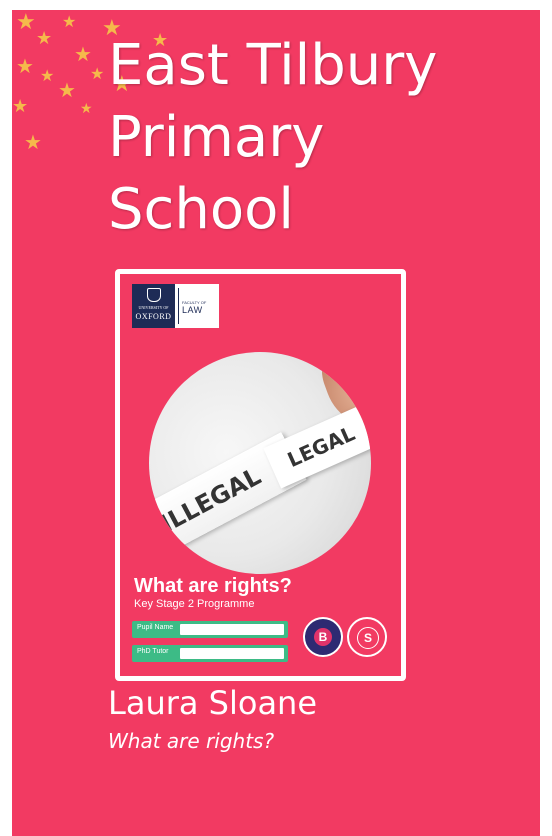 This screenshot has width=552, height=836. I want to click on book-title: What are rights?, so click(191, 741).